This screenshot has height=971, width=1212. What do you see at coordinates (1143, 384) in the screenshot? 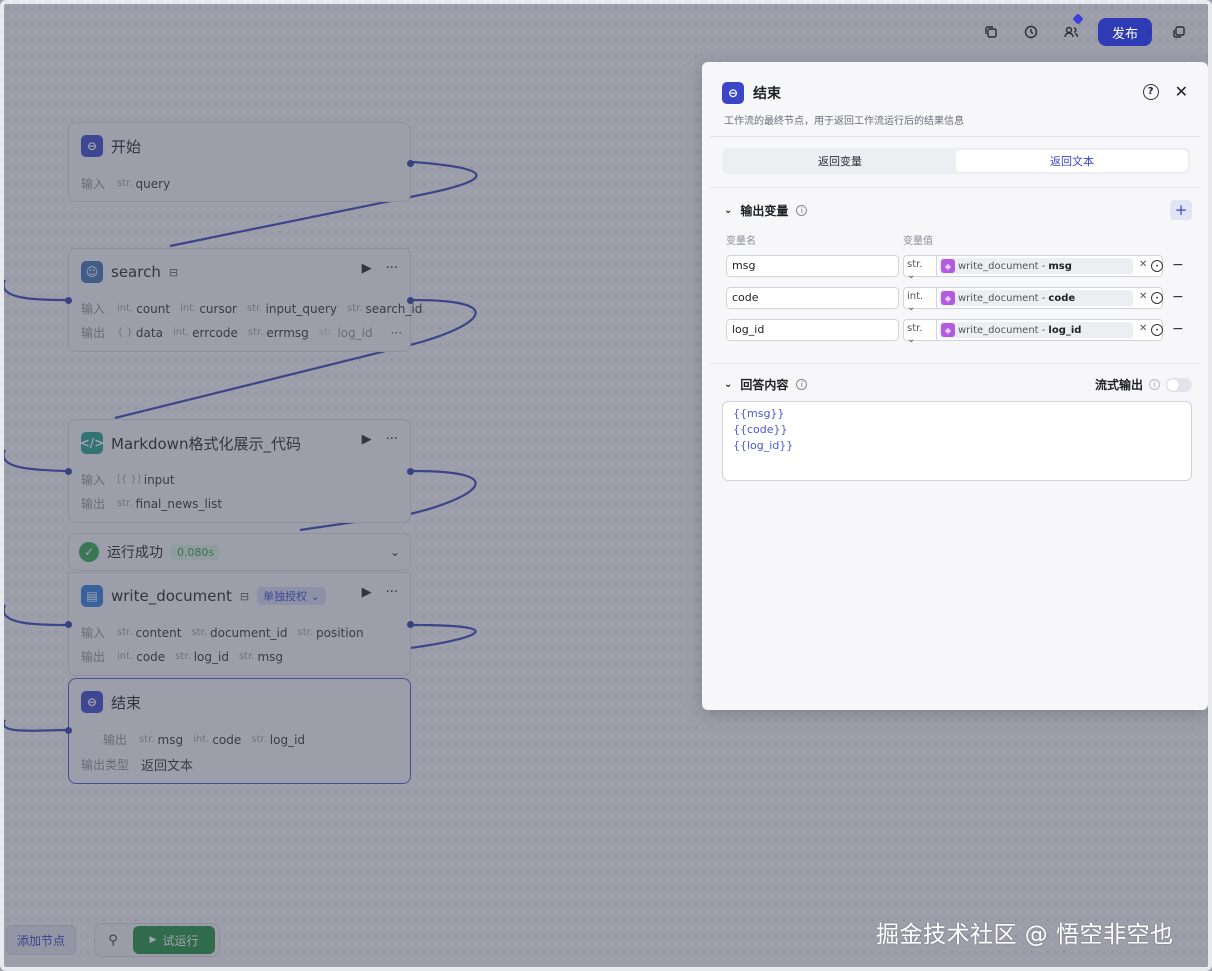
I see `stream-output-control: 流式输出 i` at bounding box center [1143, 384].